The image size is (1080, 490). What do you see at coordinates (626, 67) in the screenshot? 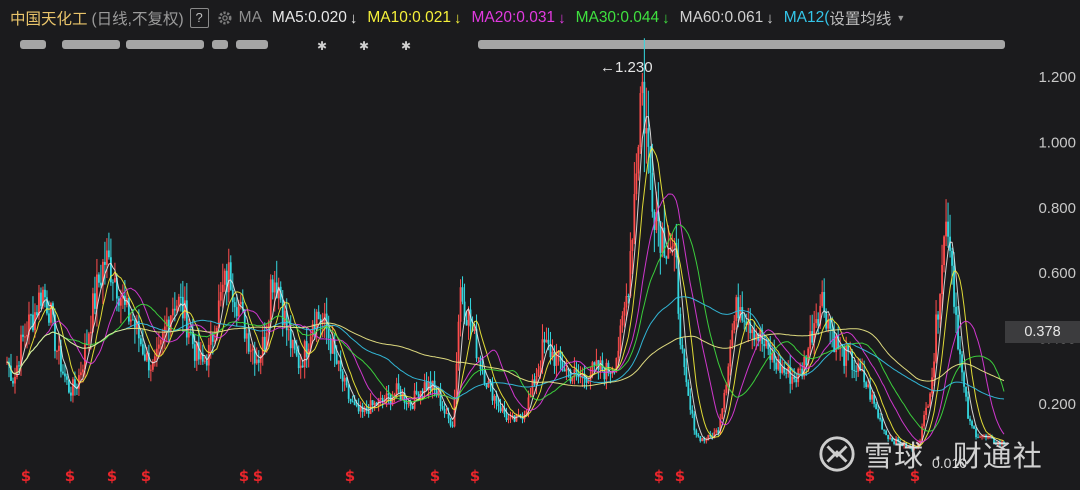
I see `max-price-label: ←1.230` at bounding box center [626, 67].